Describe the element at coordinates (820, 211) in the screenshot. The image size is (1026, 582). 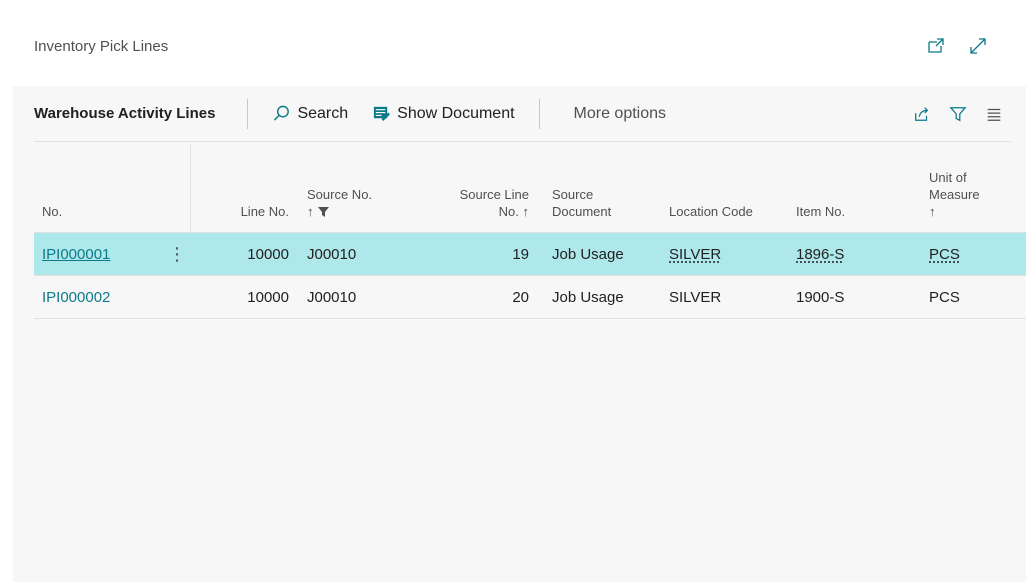
I see `col-item-no: Item No.` at that location.